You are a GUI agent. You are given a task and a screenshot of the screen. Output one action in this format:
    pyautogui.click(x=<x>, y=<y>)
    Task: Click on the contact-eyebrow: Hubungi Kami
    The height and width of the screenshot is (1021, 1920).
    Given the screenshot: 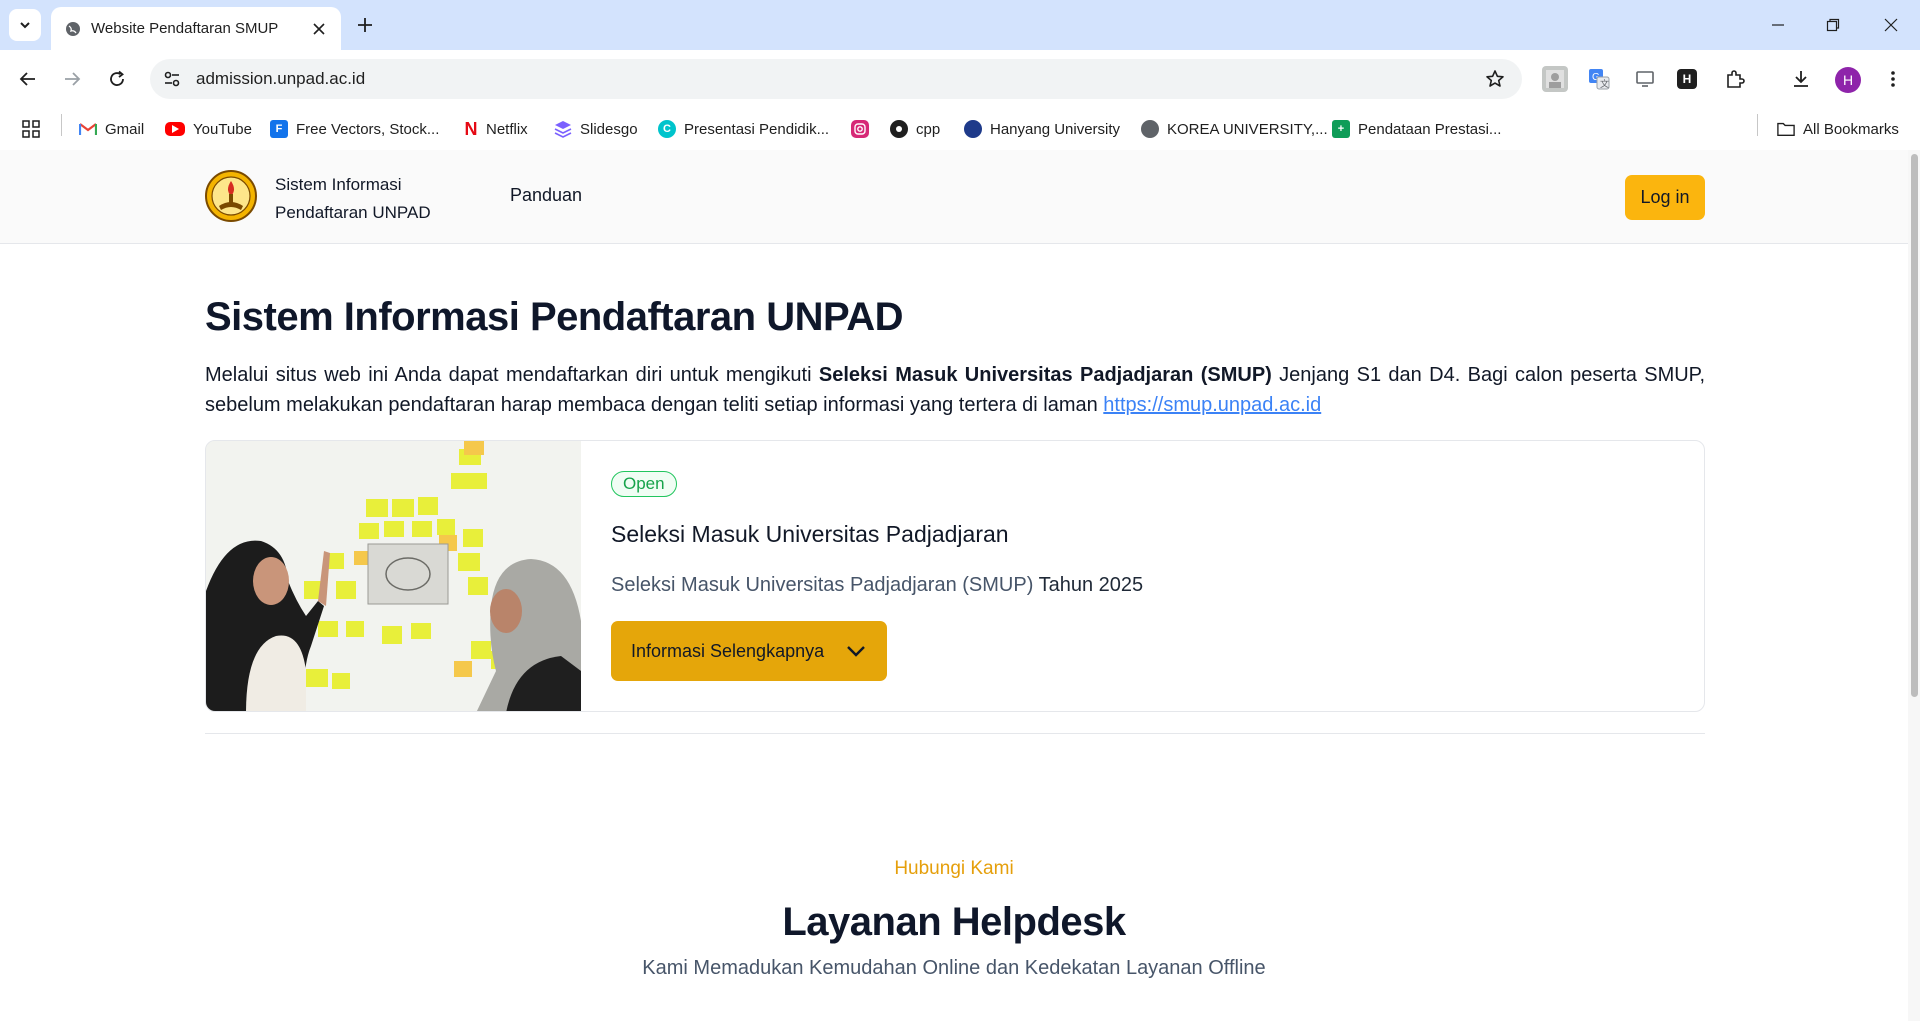 What is the action you would take?
    pyautogui.click(x=954, y=868)
    